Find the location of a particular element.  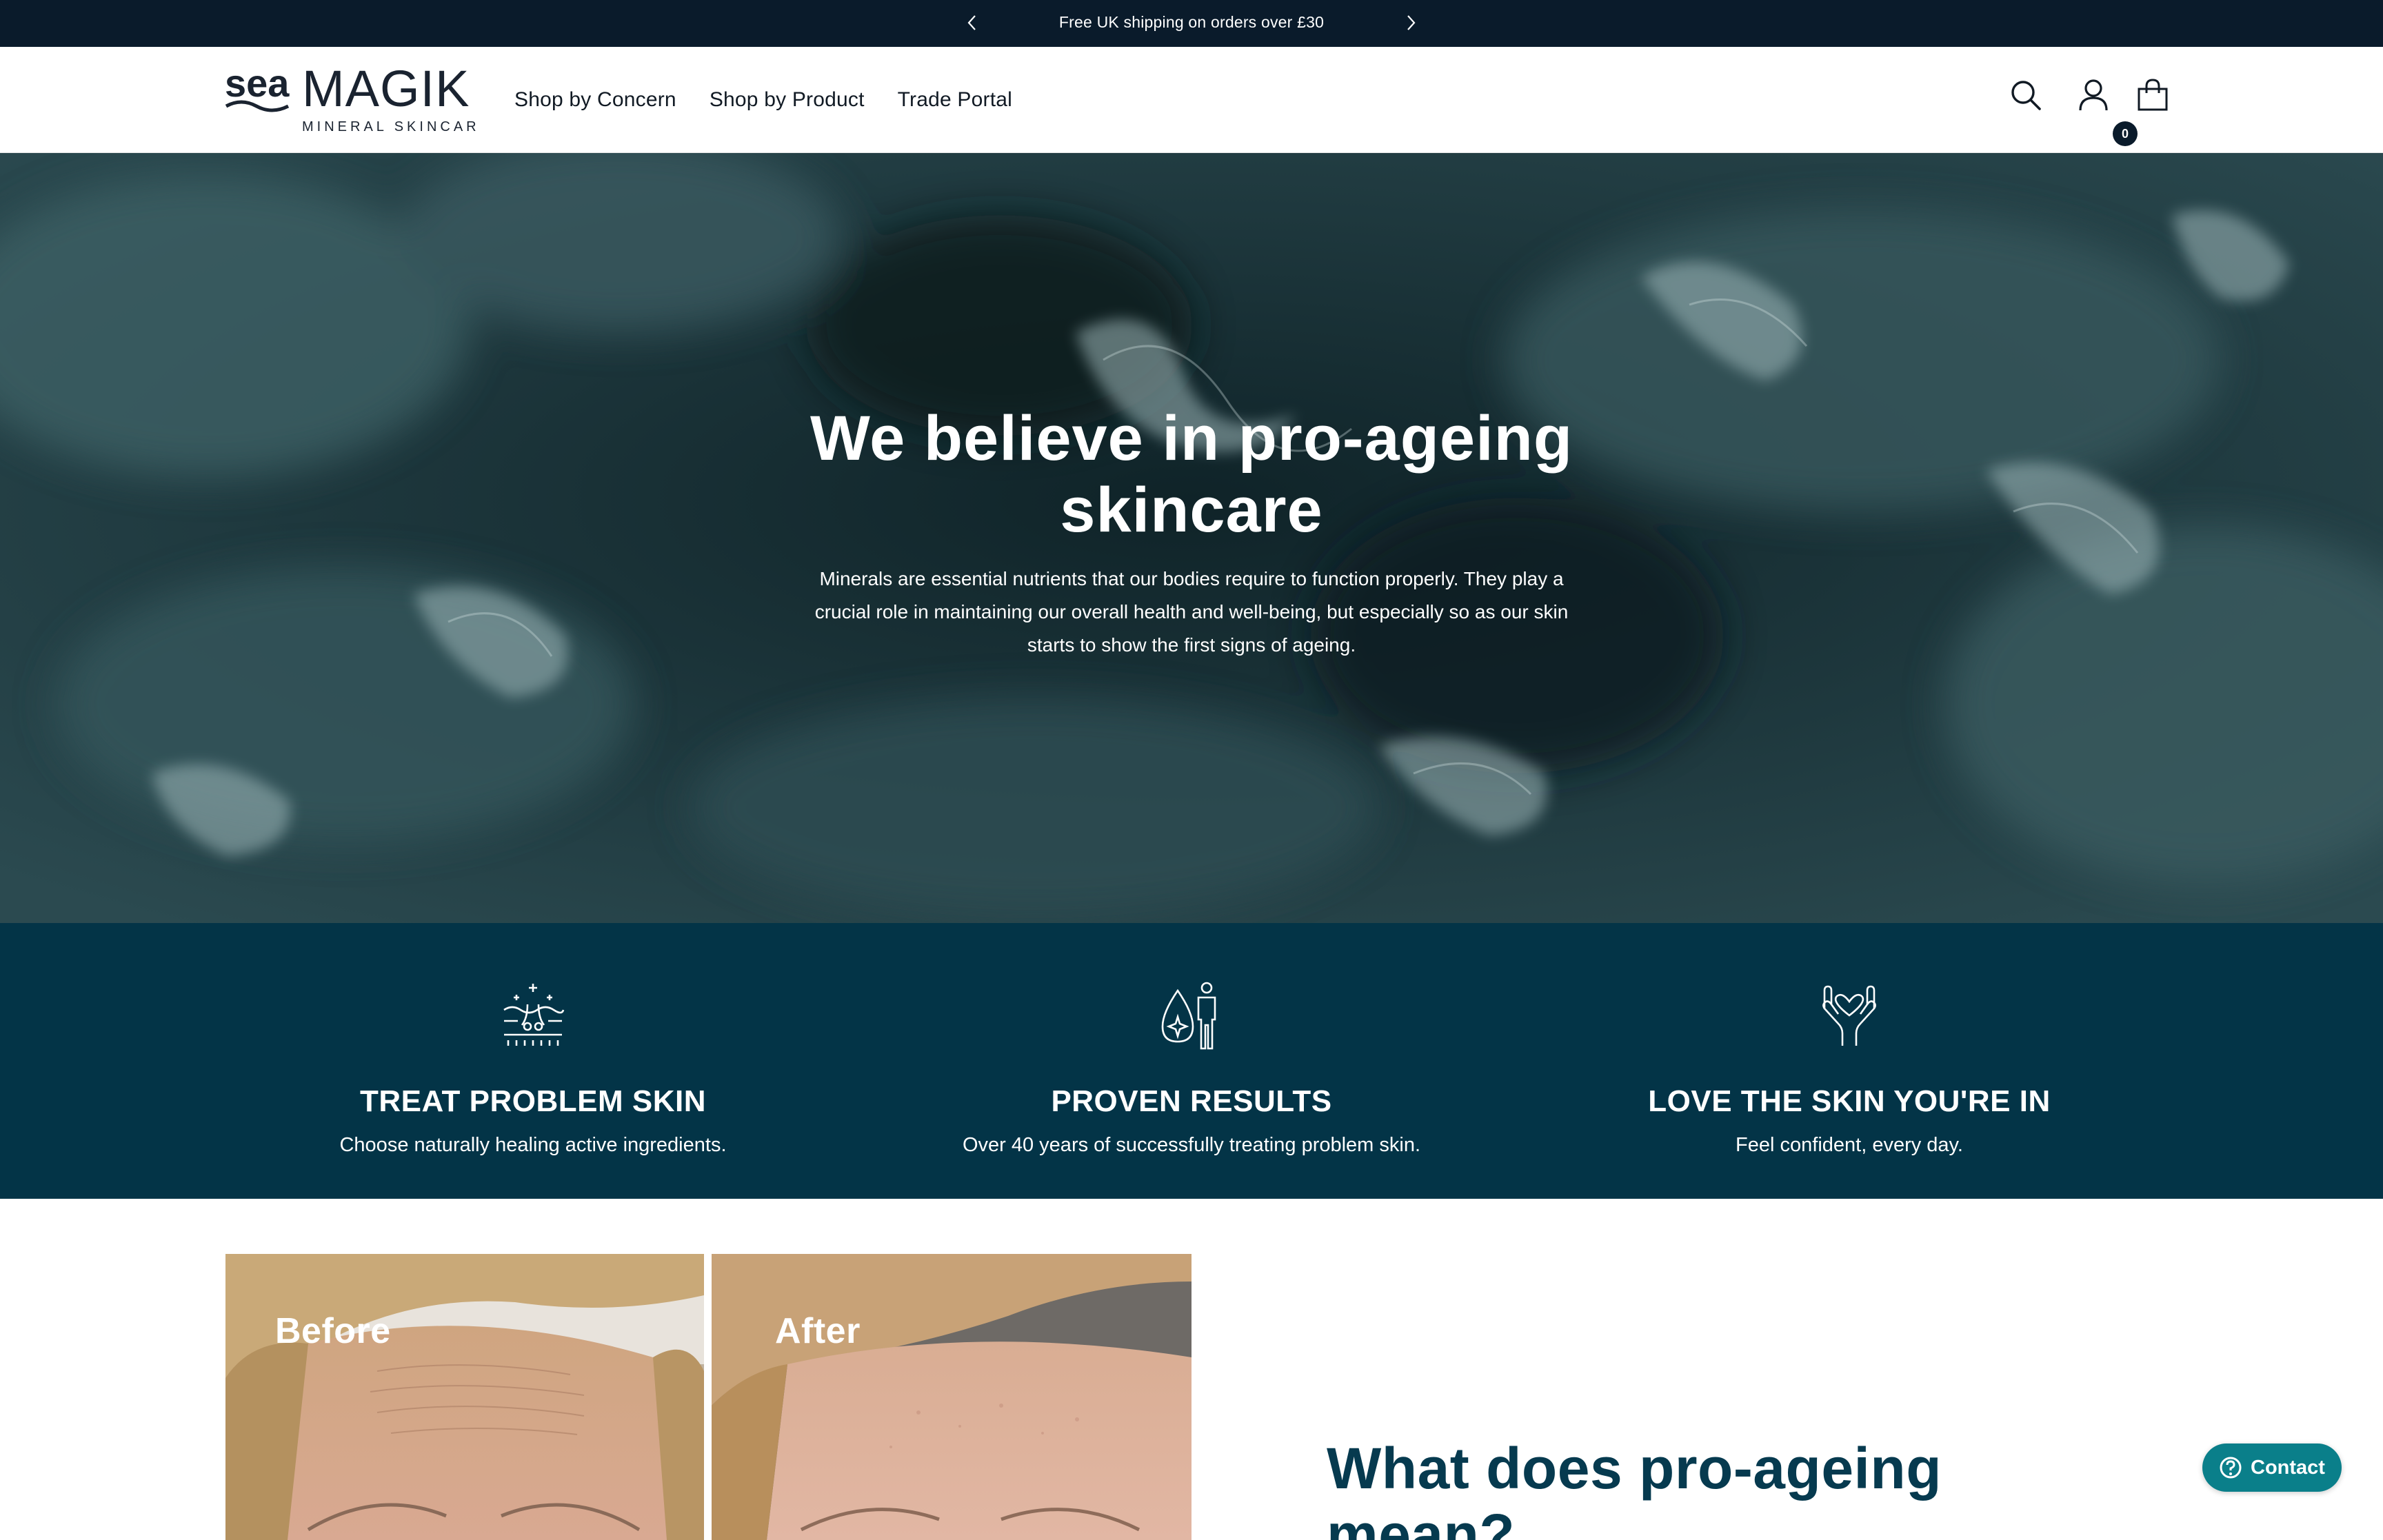

feature-title: TREAT PROBLEM SKIN is located at coordinates (533, 1101).